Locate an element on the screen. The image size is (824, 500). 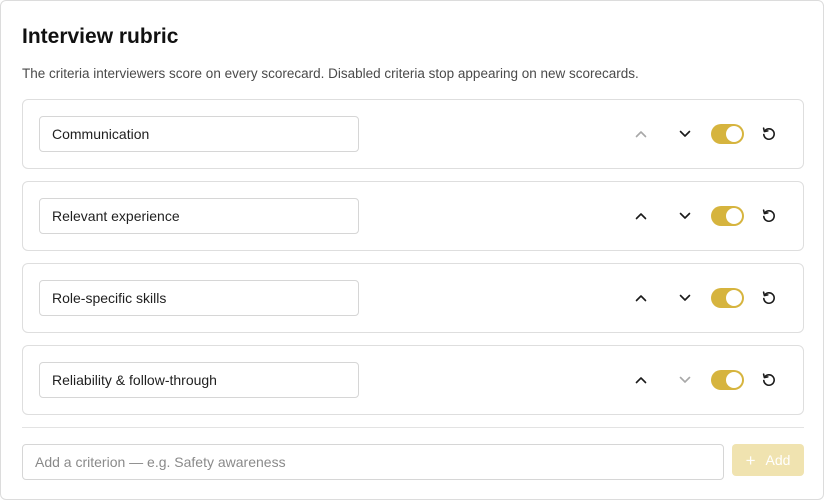
page-title: Interview rubric is located at coordinates (100, 36).